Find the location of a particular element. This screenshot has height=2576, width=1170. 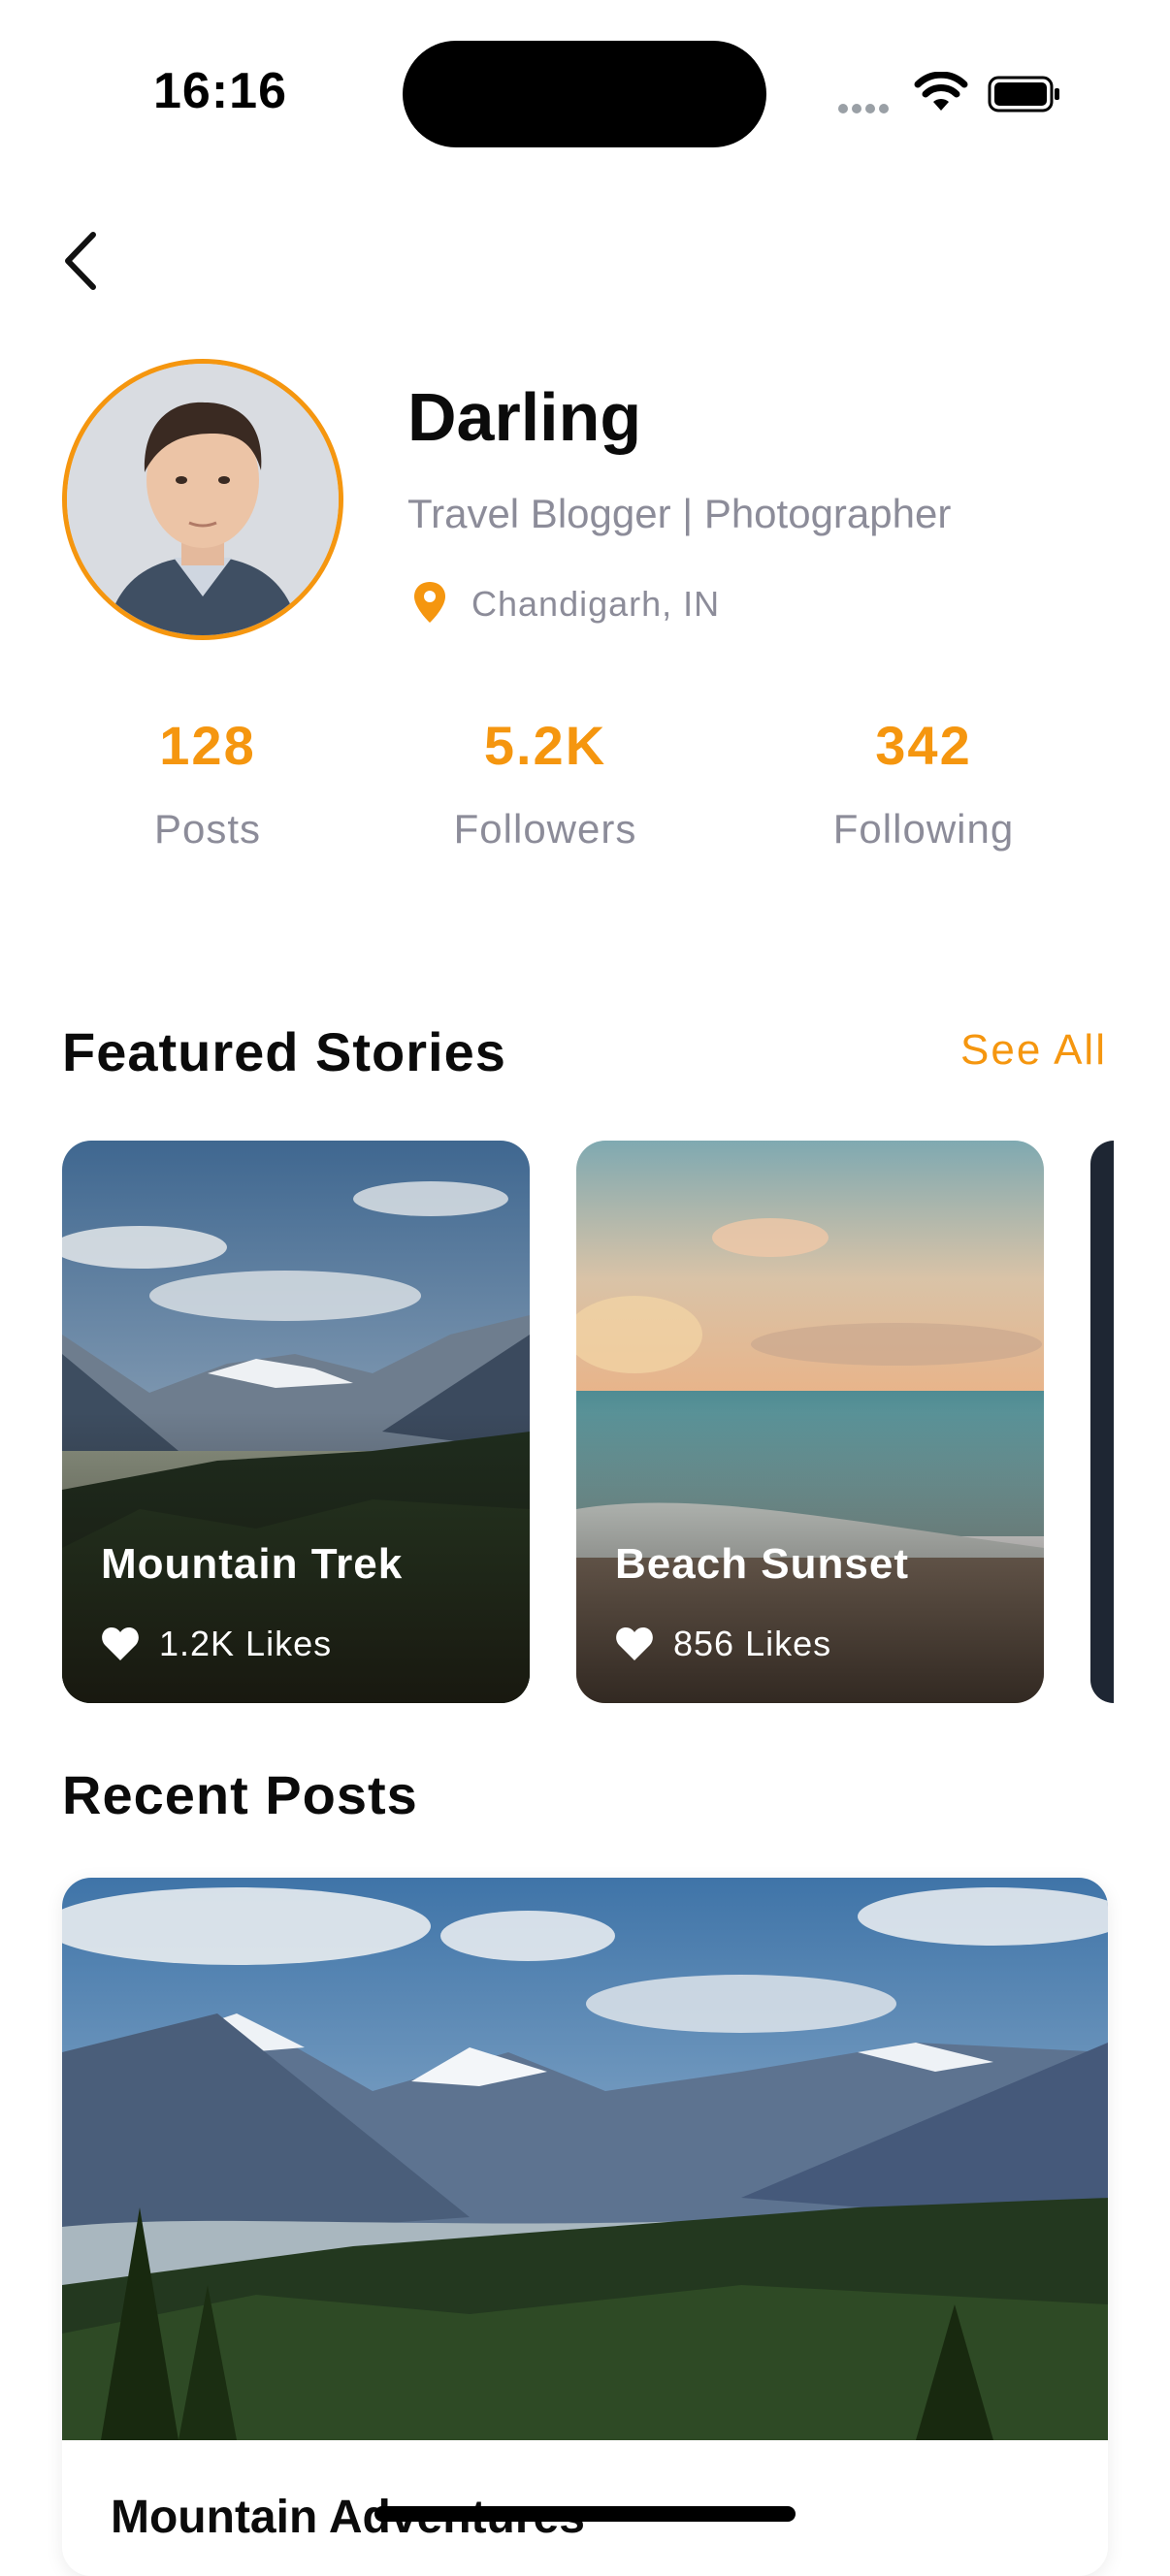

story-likes-text: 856 Likes is located at coordinates (752, 1643).